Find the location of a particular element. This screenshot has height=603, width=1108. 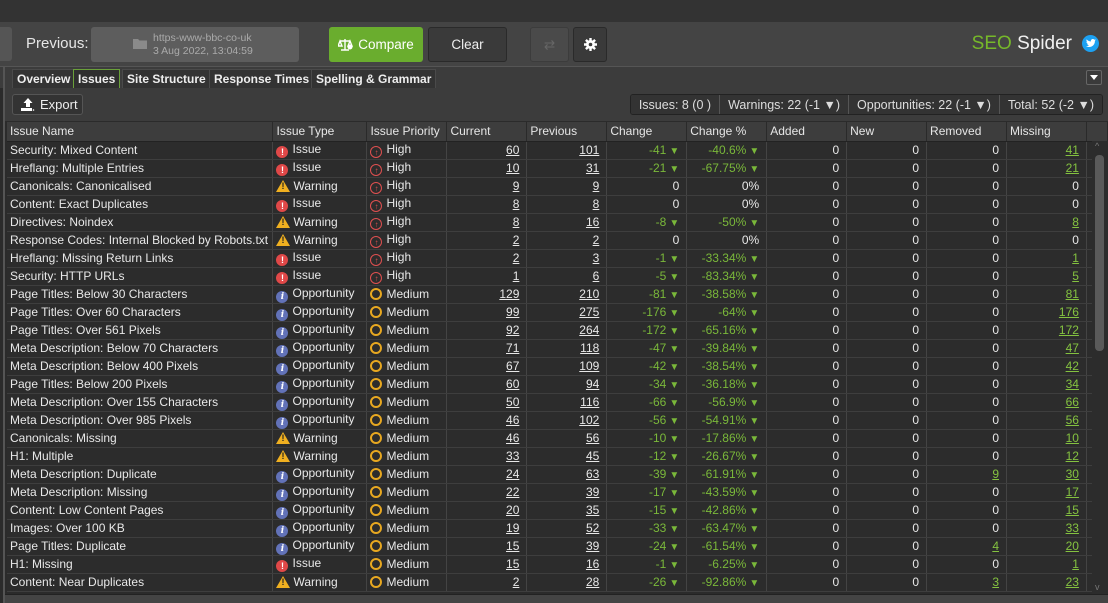

previous-link: 16 is located at coordinates (592, 564).